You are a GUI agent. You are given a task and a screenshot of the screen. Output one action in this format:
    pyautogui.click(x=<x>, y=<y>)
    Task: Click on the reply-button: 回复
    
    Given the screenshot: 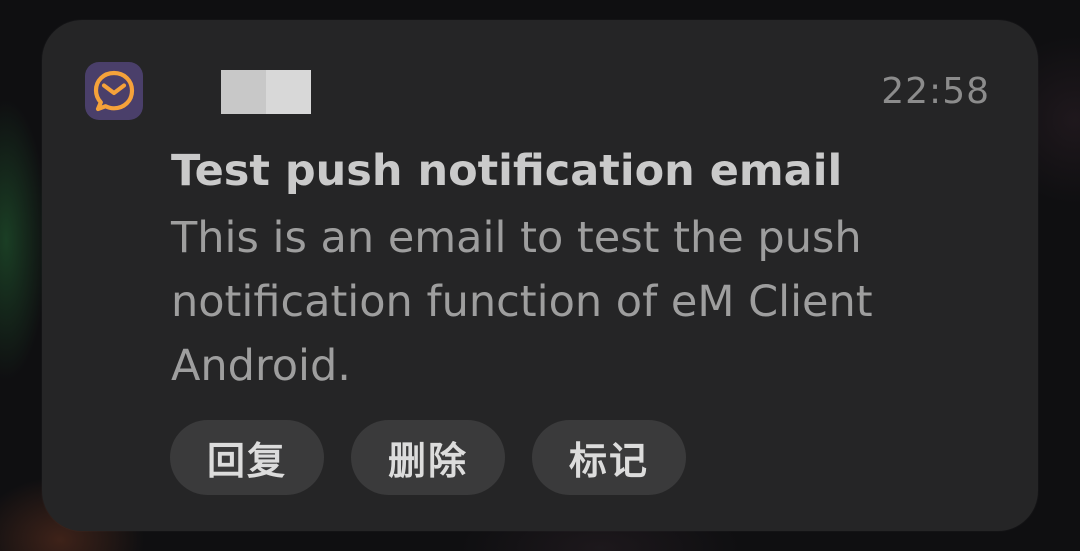 What is the action you would take?
    pyautogui.click(x=247, y=457)
    